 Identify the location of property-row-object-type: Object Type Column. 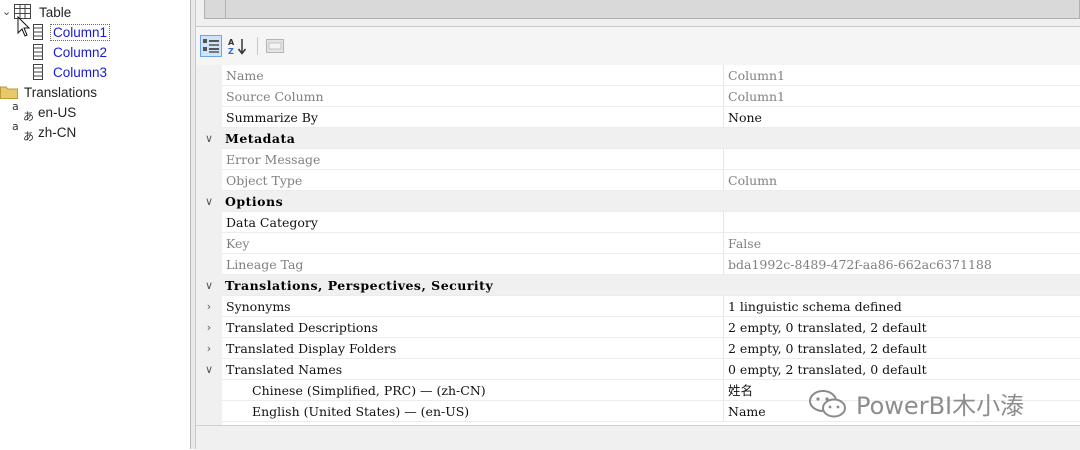
(638, 180).